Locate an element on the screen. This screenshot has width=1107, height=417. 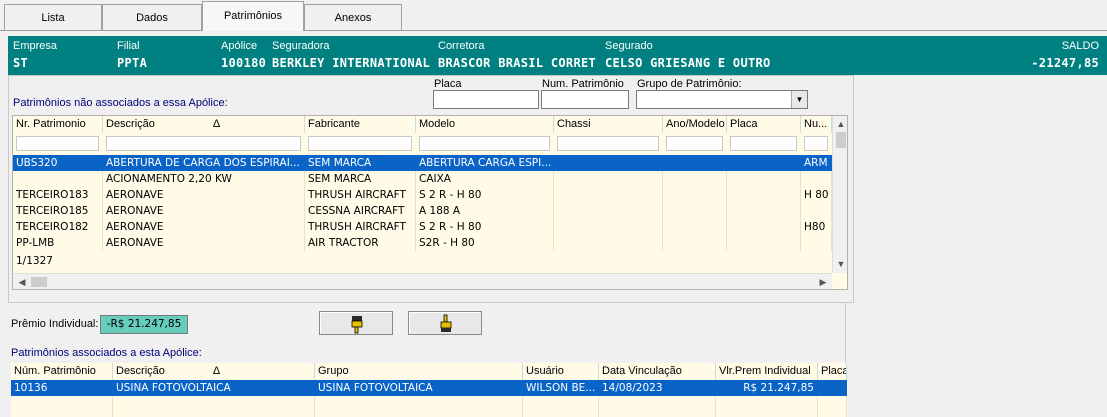
col-header-label: Chassi is located at coordinates (574, 124).